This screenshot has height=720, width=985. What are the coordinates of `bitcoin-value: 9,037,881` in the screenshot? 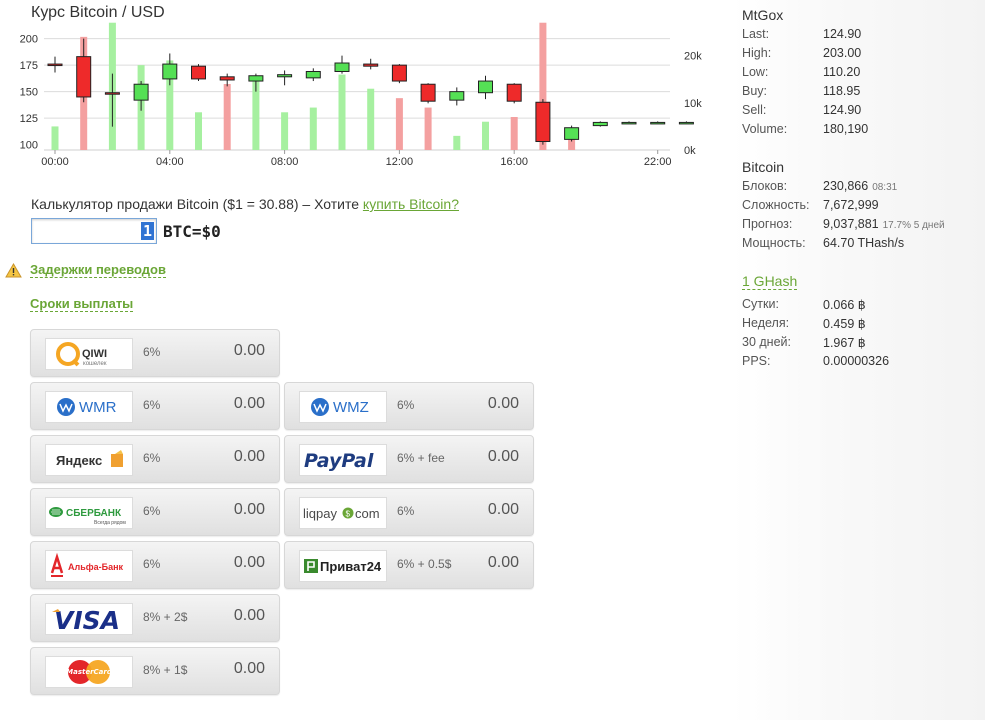 It's located at (851, 224).